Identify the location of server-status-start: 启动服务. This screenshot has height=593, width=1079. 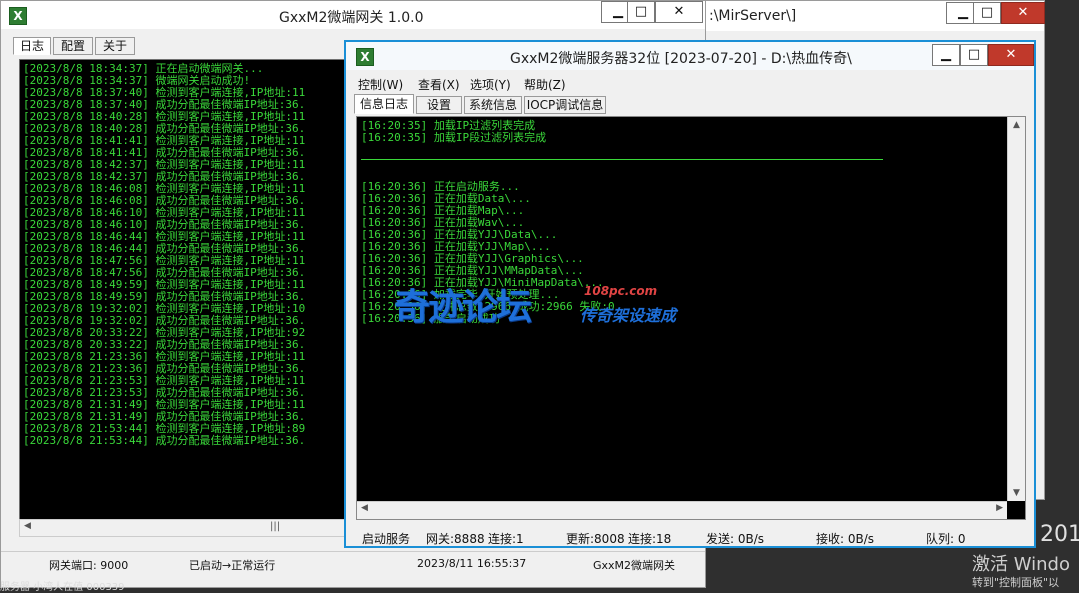
(386, 539).